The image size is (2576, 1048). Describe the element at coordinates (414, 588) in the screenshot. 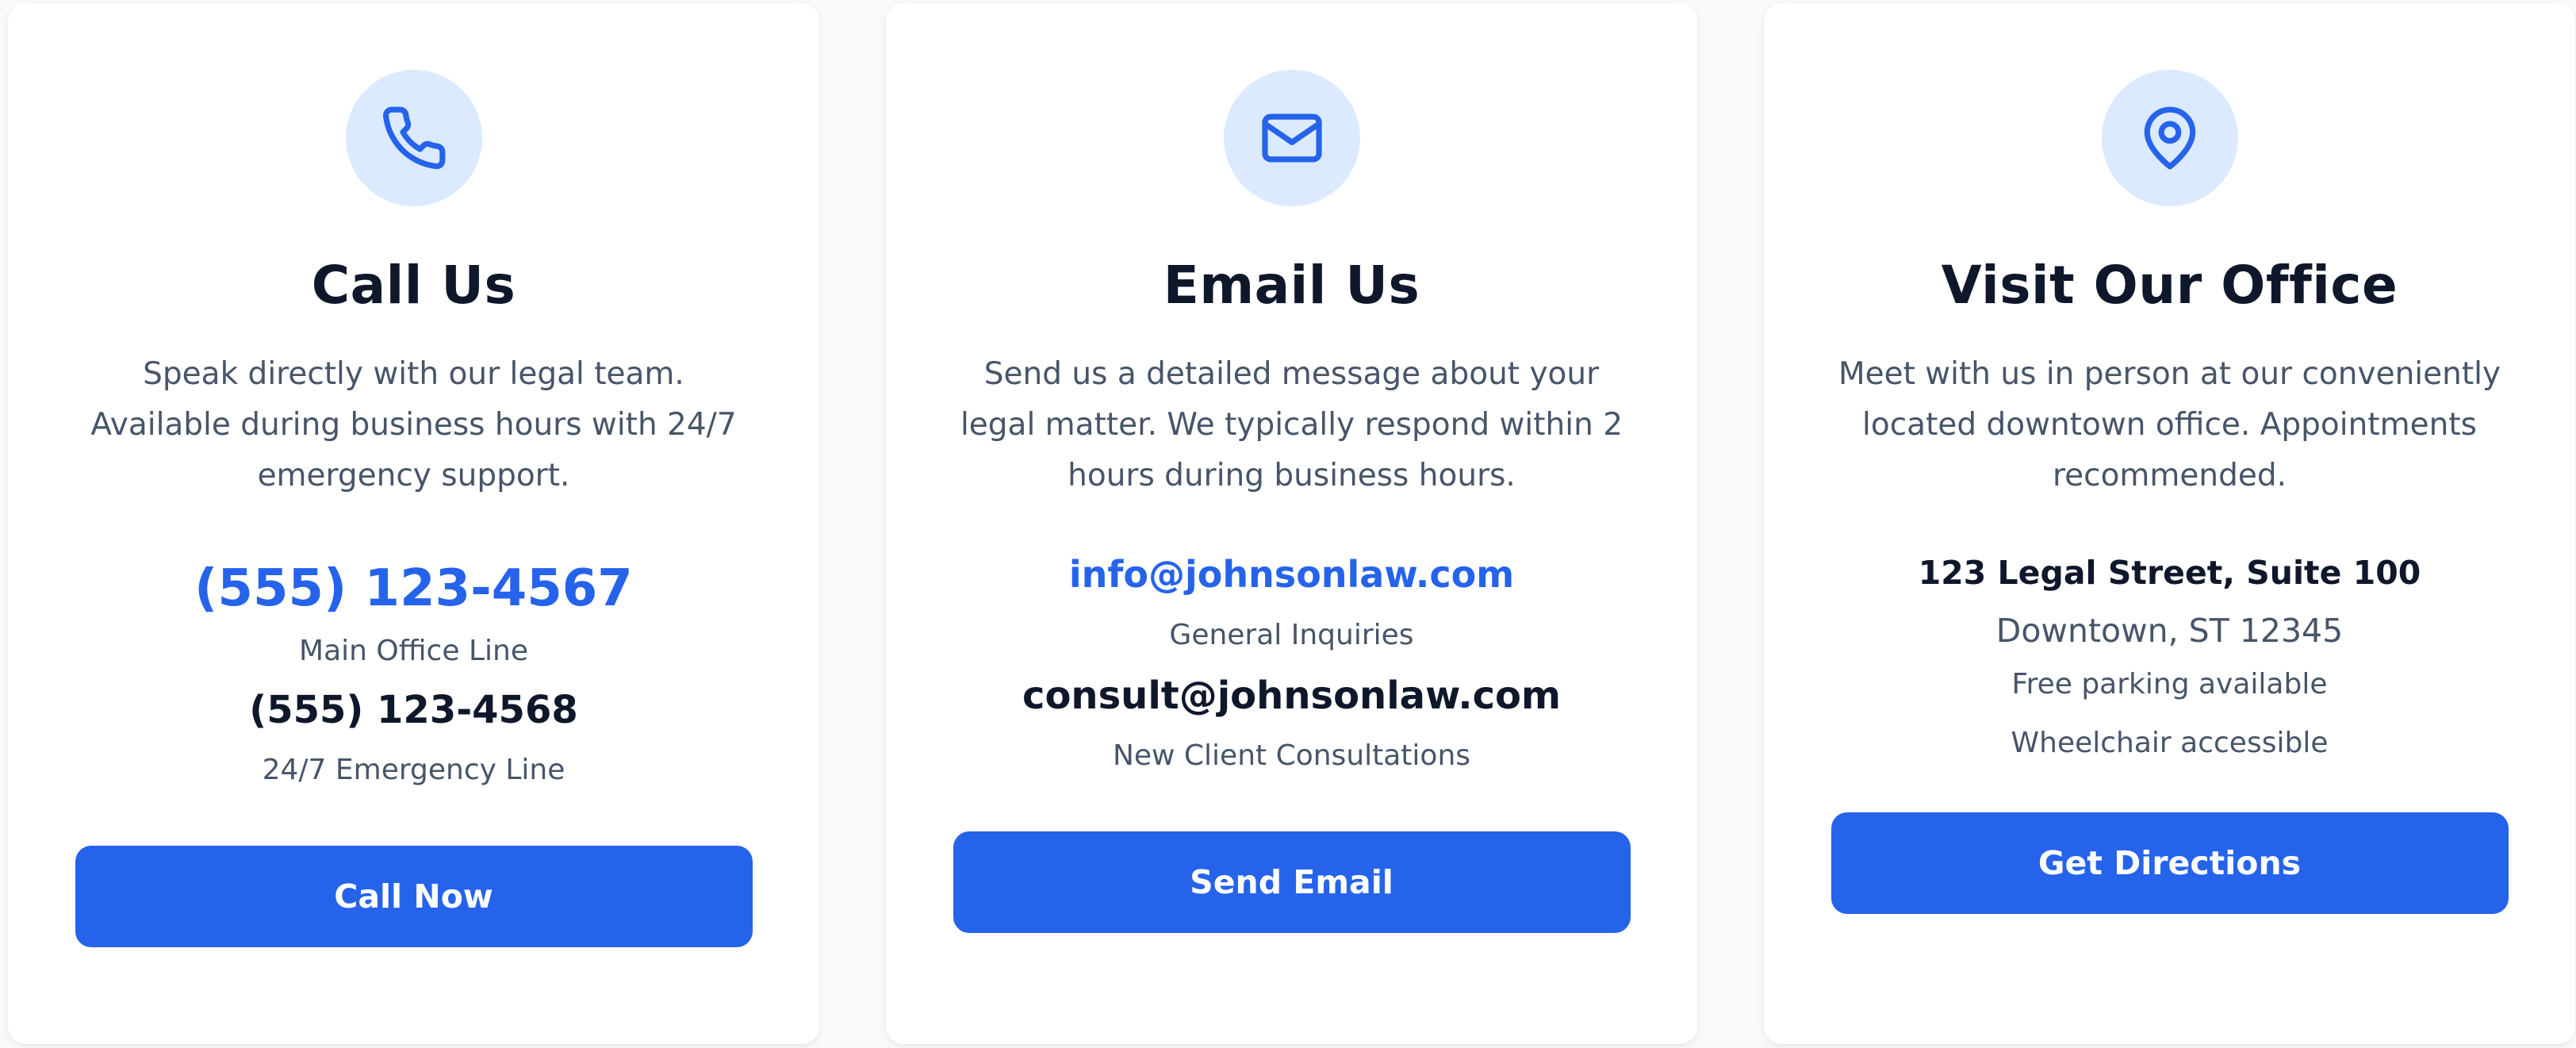

I see `main-office-phone-link: (555) 123-4567` at that location.